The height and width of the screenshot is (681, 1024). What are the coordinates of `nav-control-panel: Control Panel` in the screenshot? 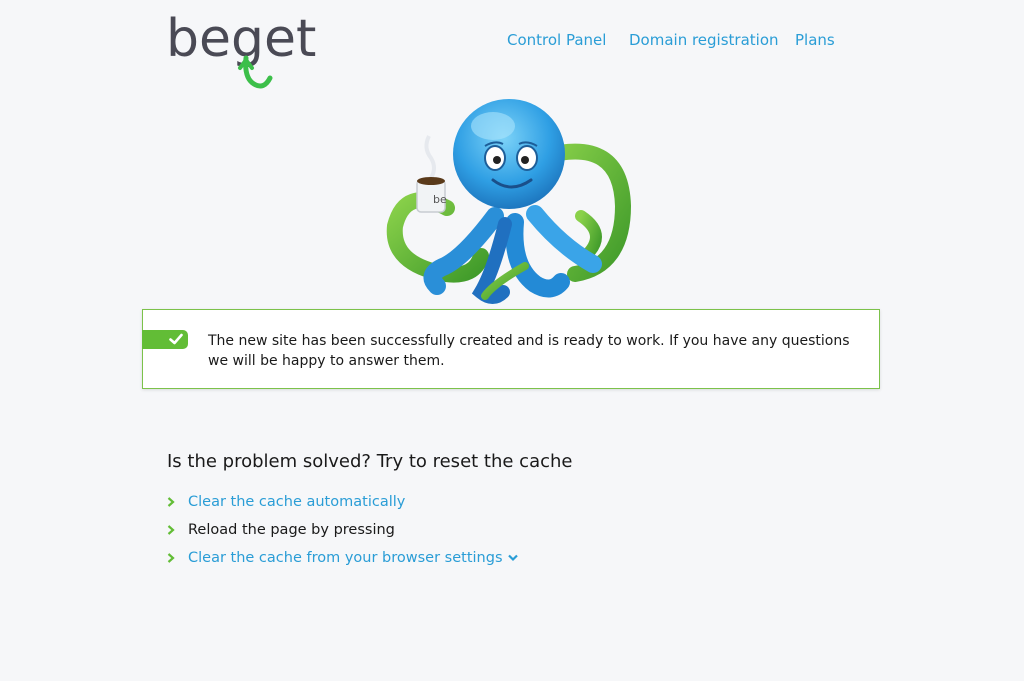 It's located at (556, 40).